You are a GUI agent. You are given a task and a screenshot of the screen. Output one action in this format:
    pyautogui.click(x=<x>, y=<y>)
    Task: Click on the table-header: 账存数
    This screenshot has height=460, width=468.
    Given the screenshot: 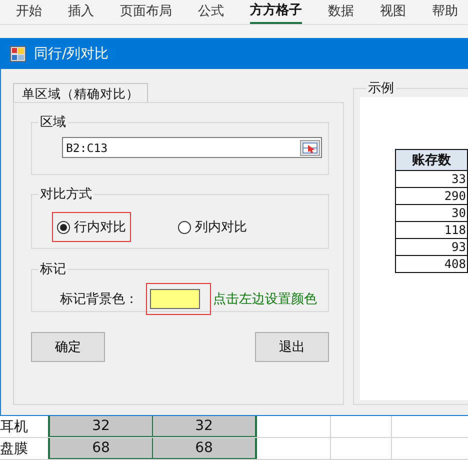 What is the action you would take?
    pyautogui.click(x=432, y=160)
    